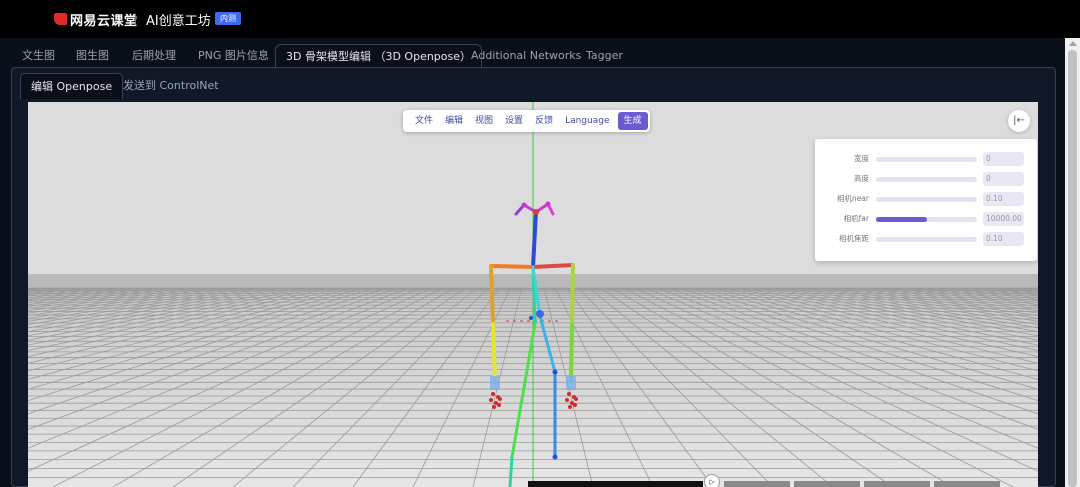 Image resolution: width=1080 pixels, height=487 pixels. I want to click on subtab-edit-openpose: 编辑 Openpose, so click(72, 86).